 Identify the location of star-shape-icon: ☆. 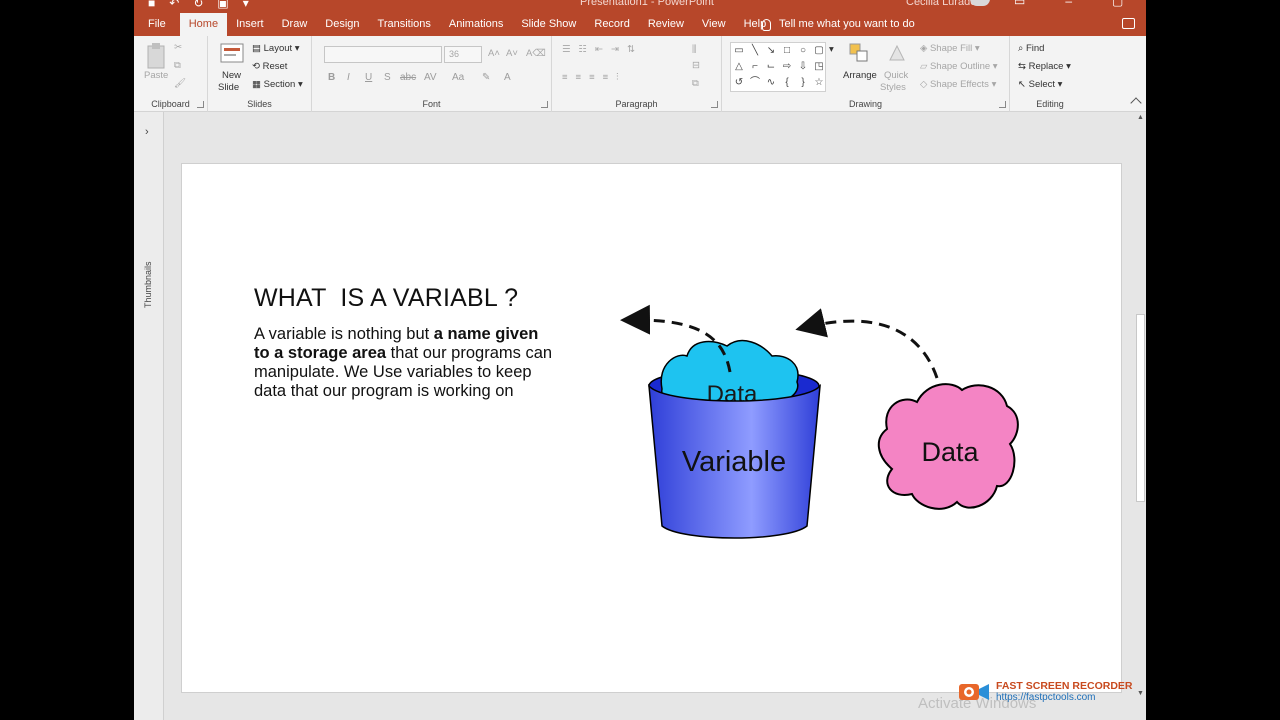
(819, 83).